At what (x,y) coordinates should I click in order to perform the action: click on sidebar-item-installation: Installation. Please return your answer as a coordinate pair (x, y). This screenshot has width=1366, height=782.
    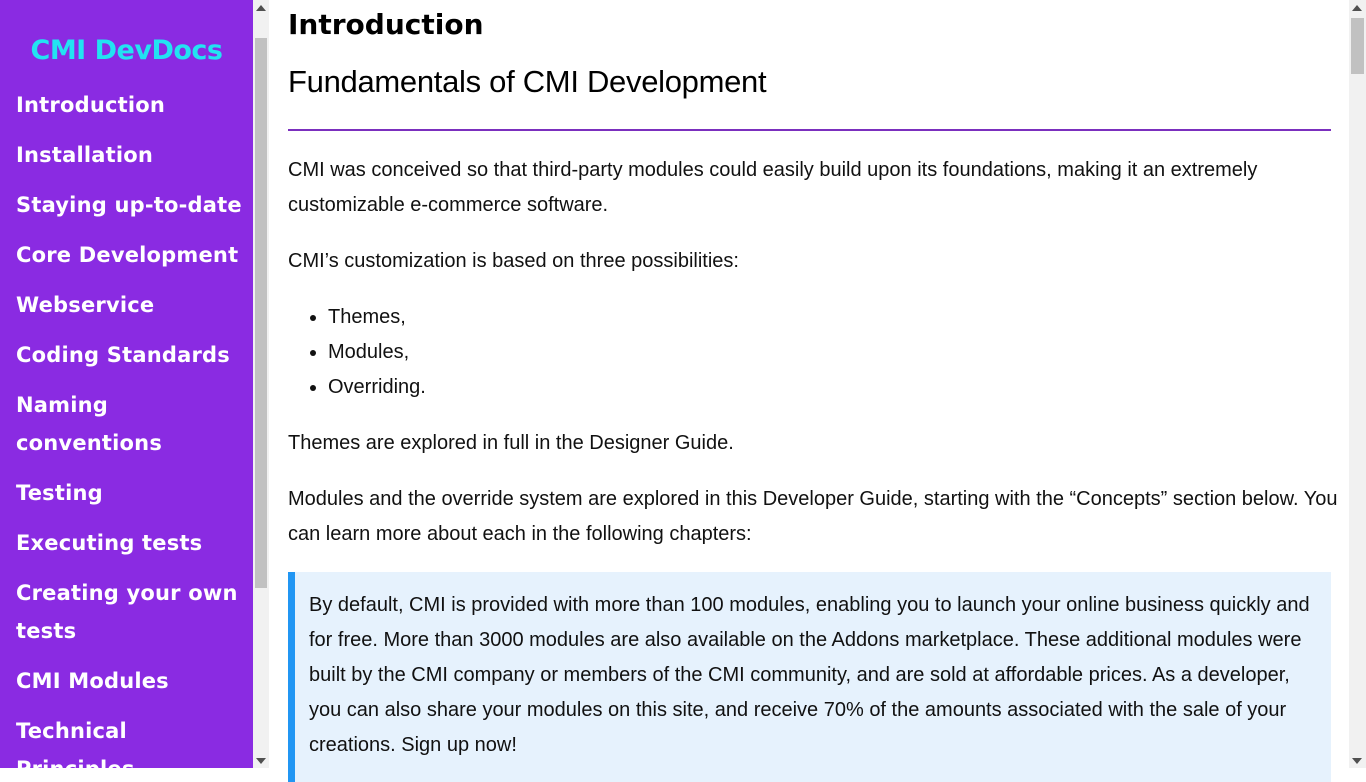
    Looking at the image, I should click on (131, 155).